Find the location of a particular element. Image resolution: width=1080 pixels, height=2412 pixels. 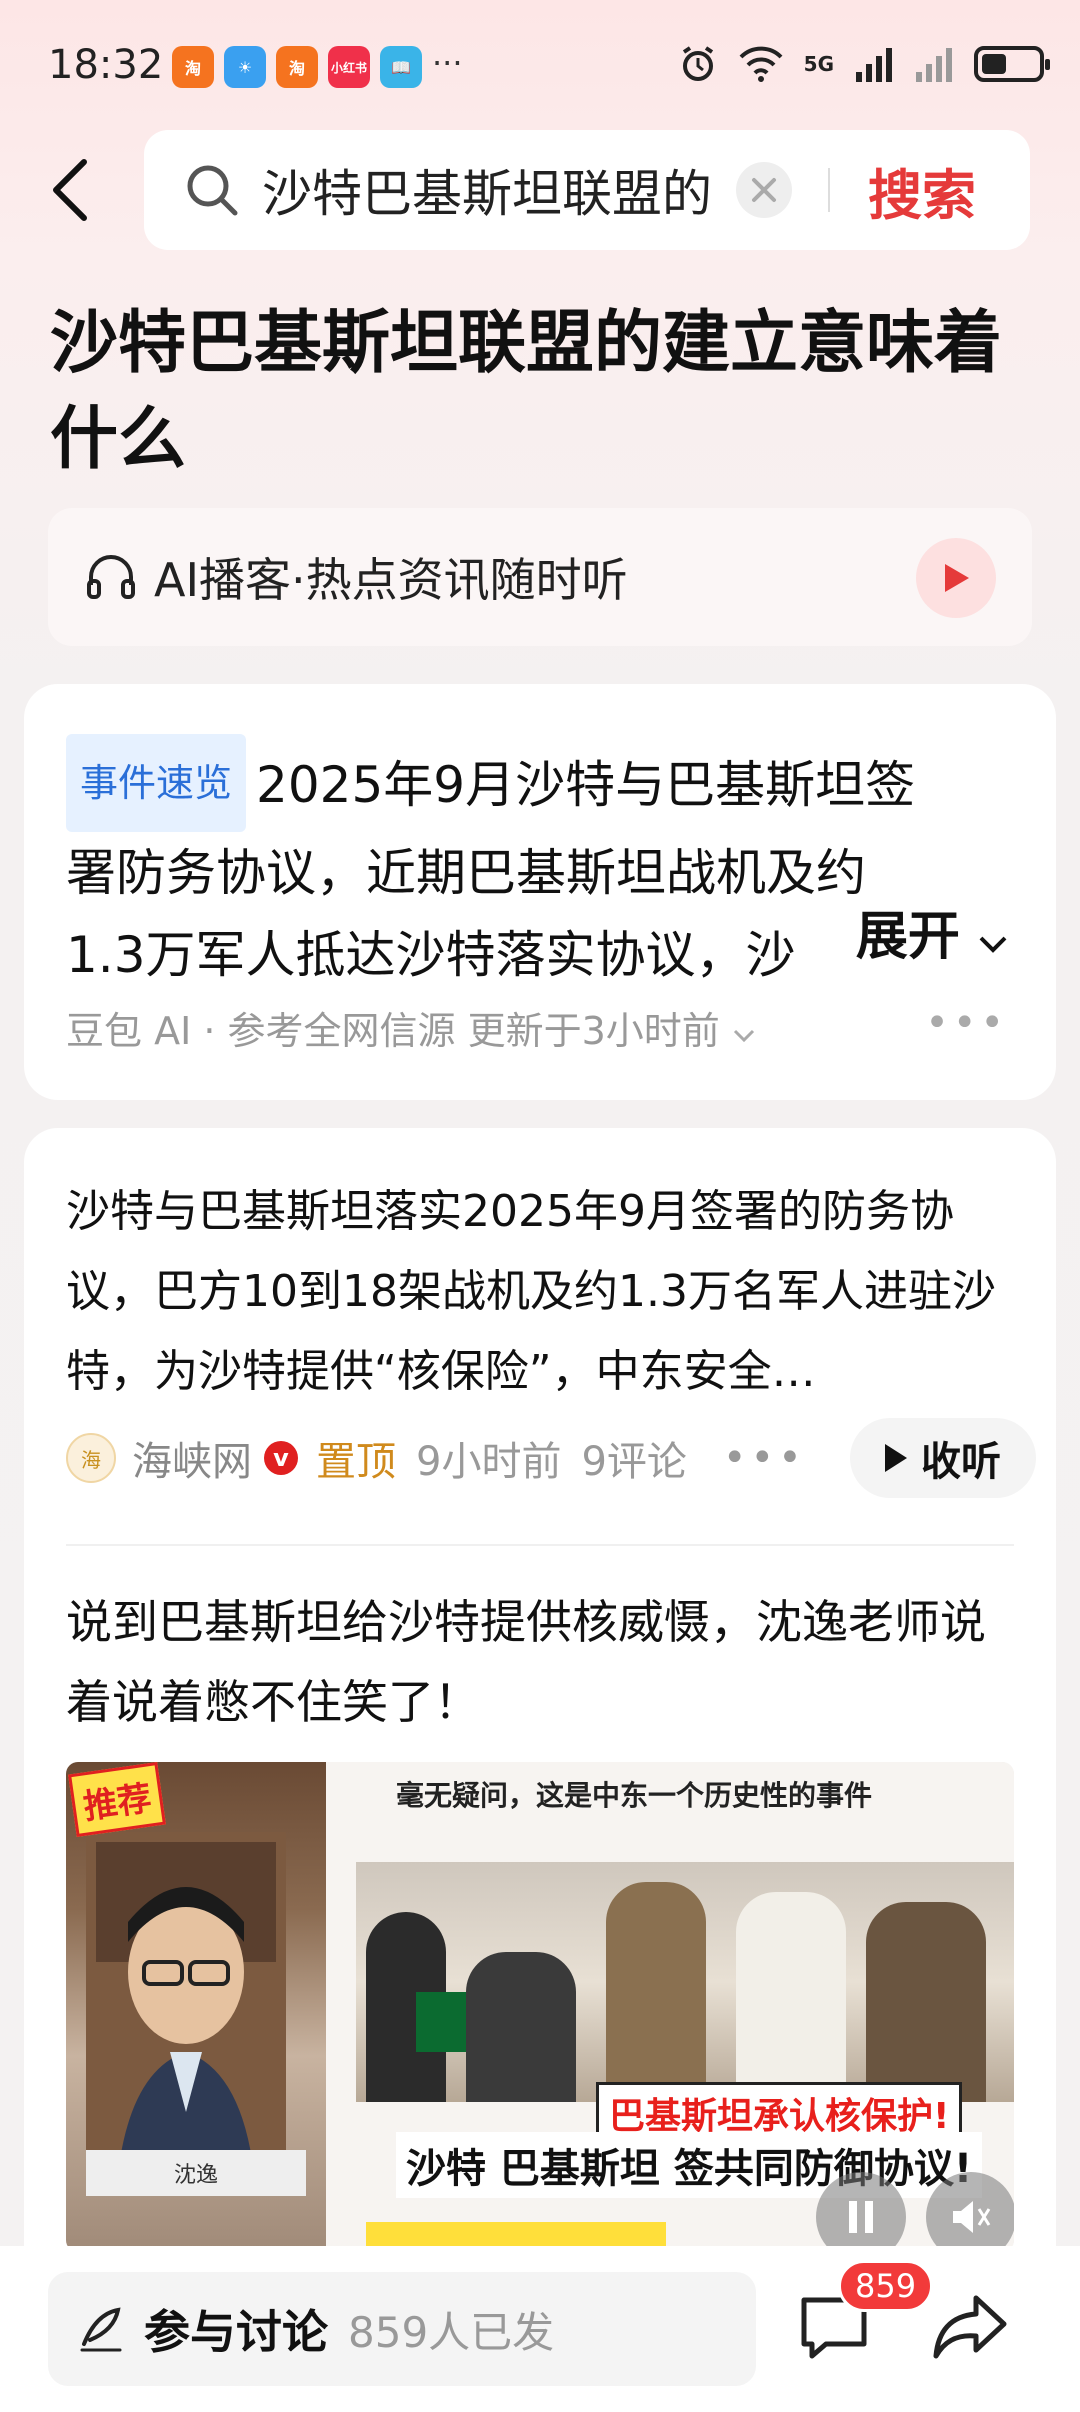

clear-search-button is located at coordinates (764, 190).